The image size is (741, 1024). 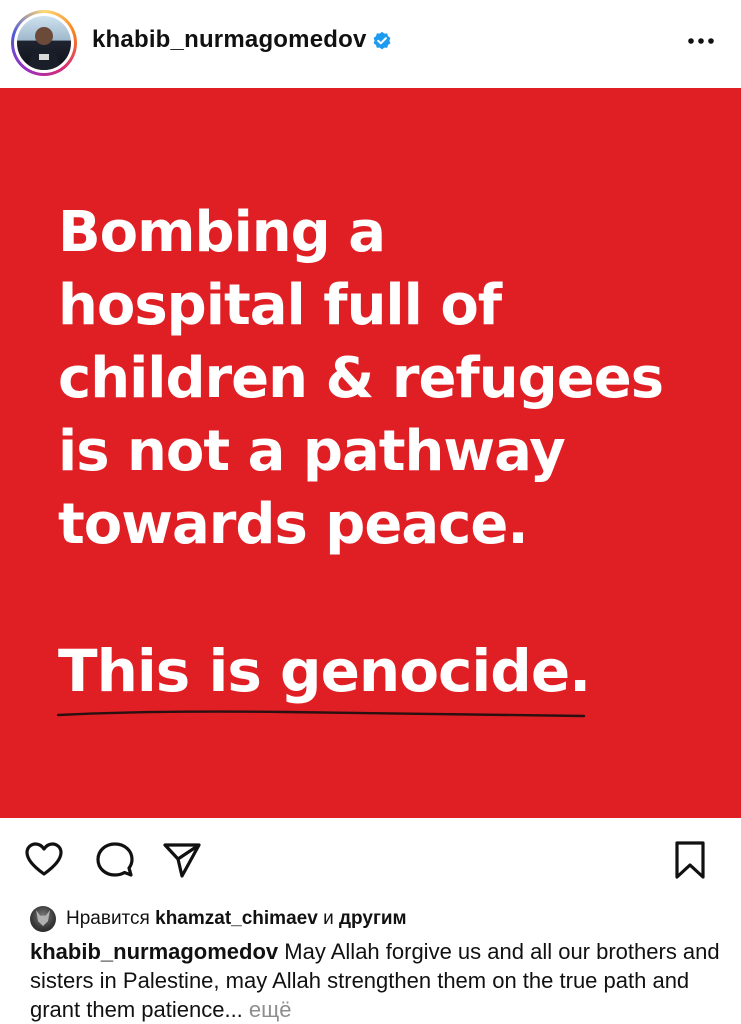 I want to click on send-icon, so click(x=182, y=860).